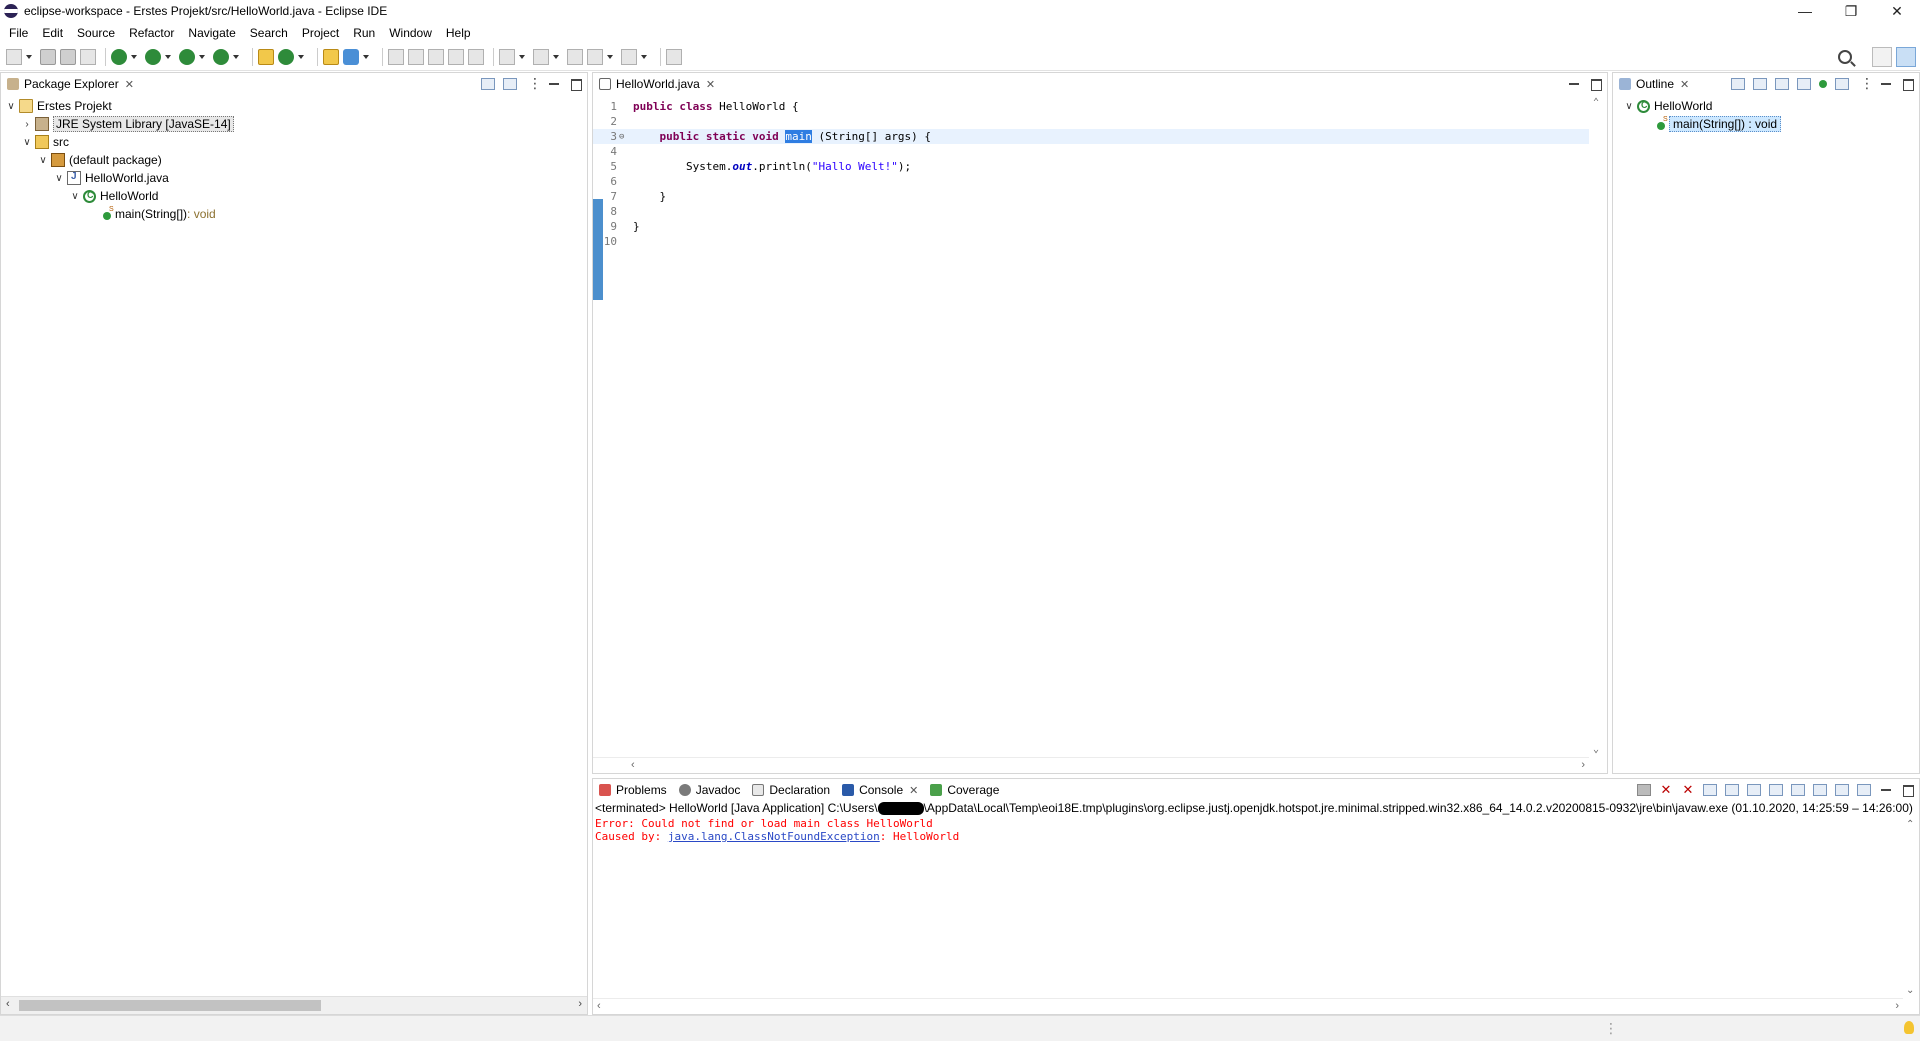 This screenshot has width=1920, height=1041. Describe the element at coordinates (458, 33) in the screenshot. I see `menu-help: Help` at that location.